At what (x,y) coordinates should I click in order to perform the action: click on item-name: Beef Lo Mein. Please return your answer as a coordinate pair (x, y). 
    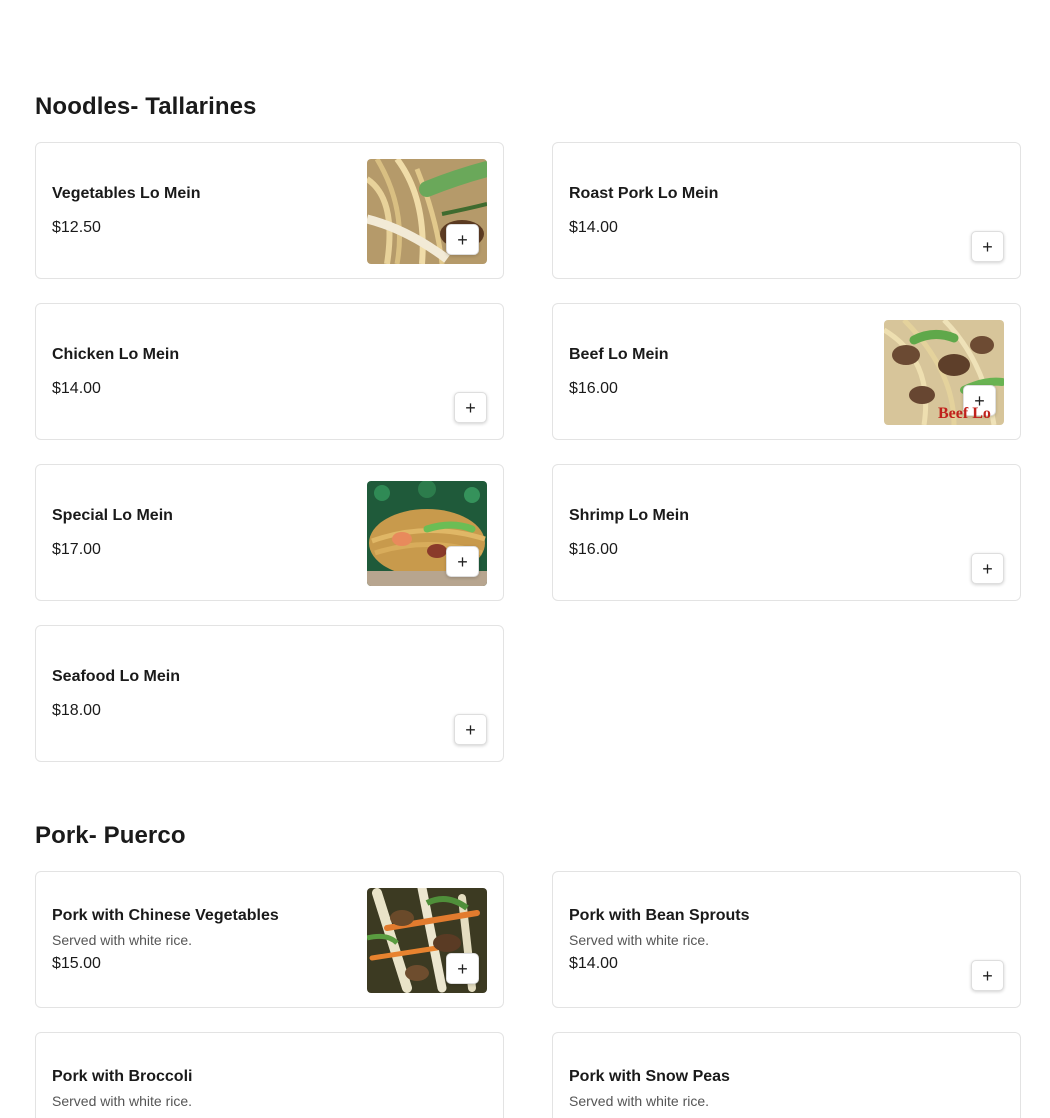
    Looking at the image, I should click on (619, 354).